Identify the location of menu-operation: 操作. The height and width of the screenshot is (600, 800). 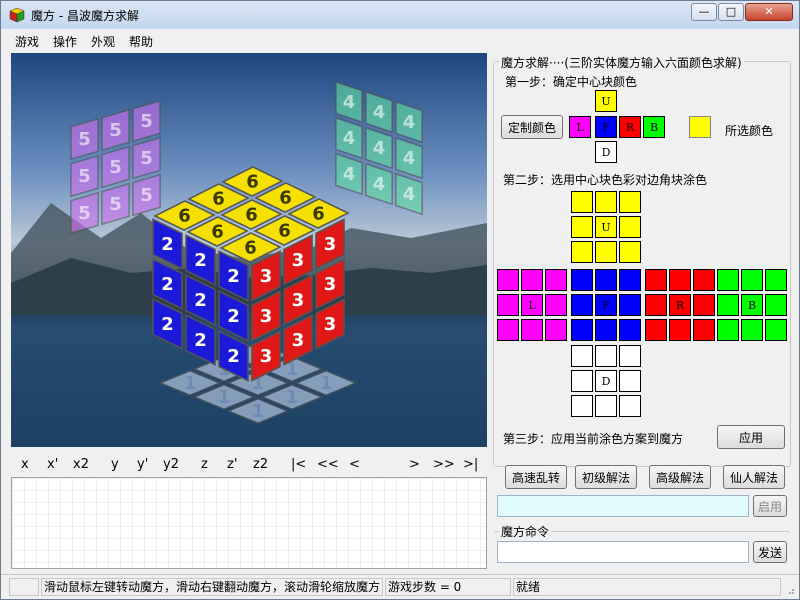
(65, 41).